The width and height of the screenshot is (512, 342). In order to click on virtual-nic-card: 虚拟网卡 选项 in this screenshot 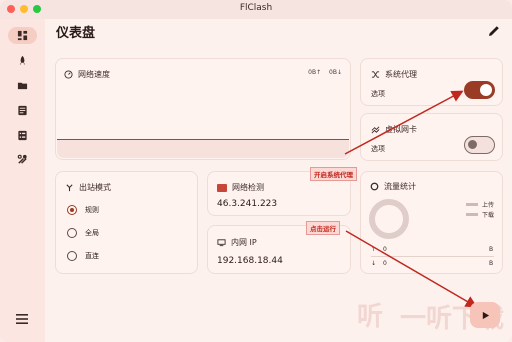, I will do `click(431, 137)`.